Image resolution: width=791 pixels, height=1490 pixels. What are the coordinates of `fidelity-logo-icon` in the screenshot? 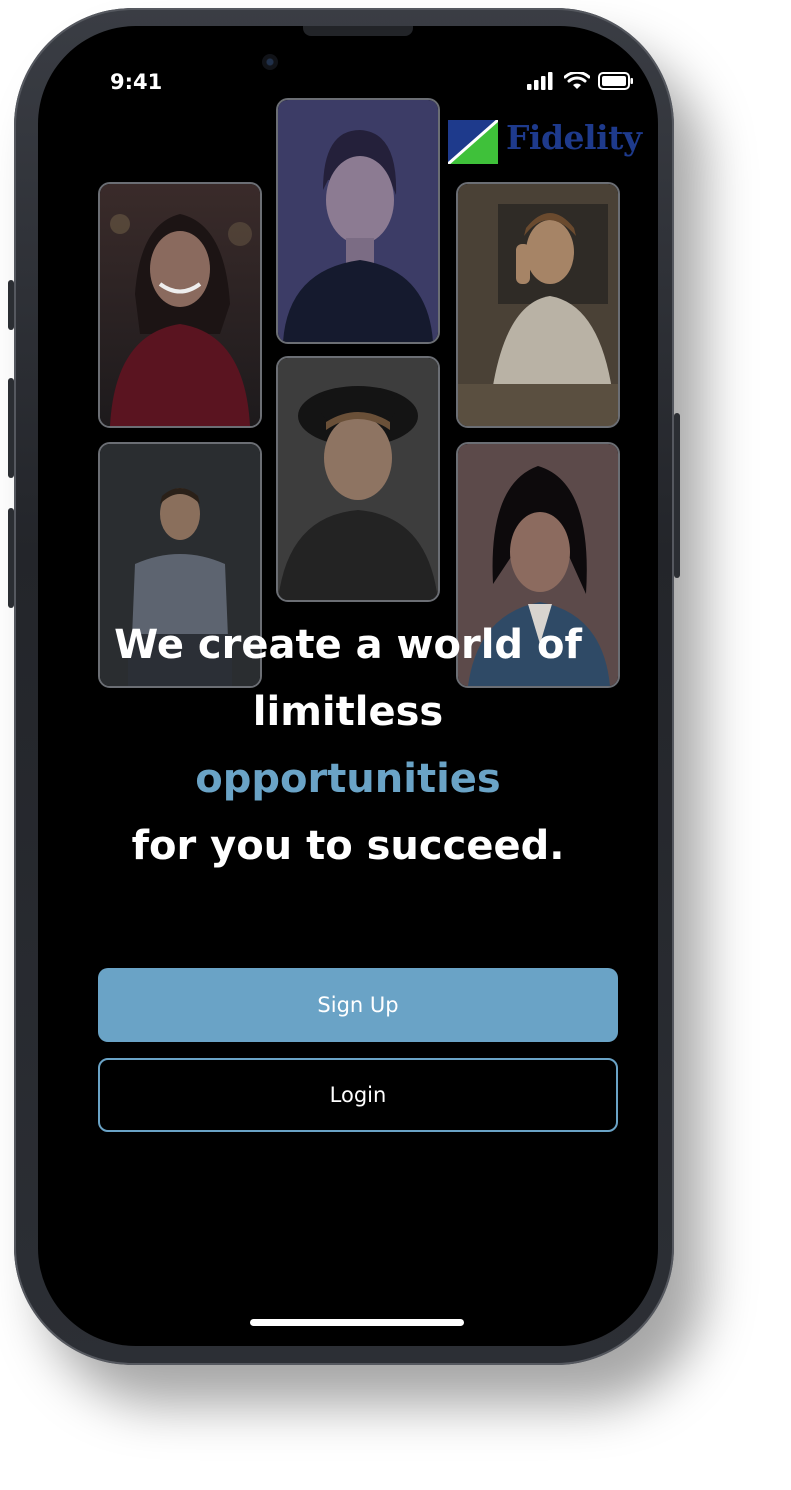 It's located at (473, 142).